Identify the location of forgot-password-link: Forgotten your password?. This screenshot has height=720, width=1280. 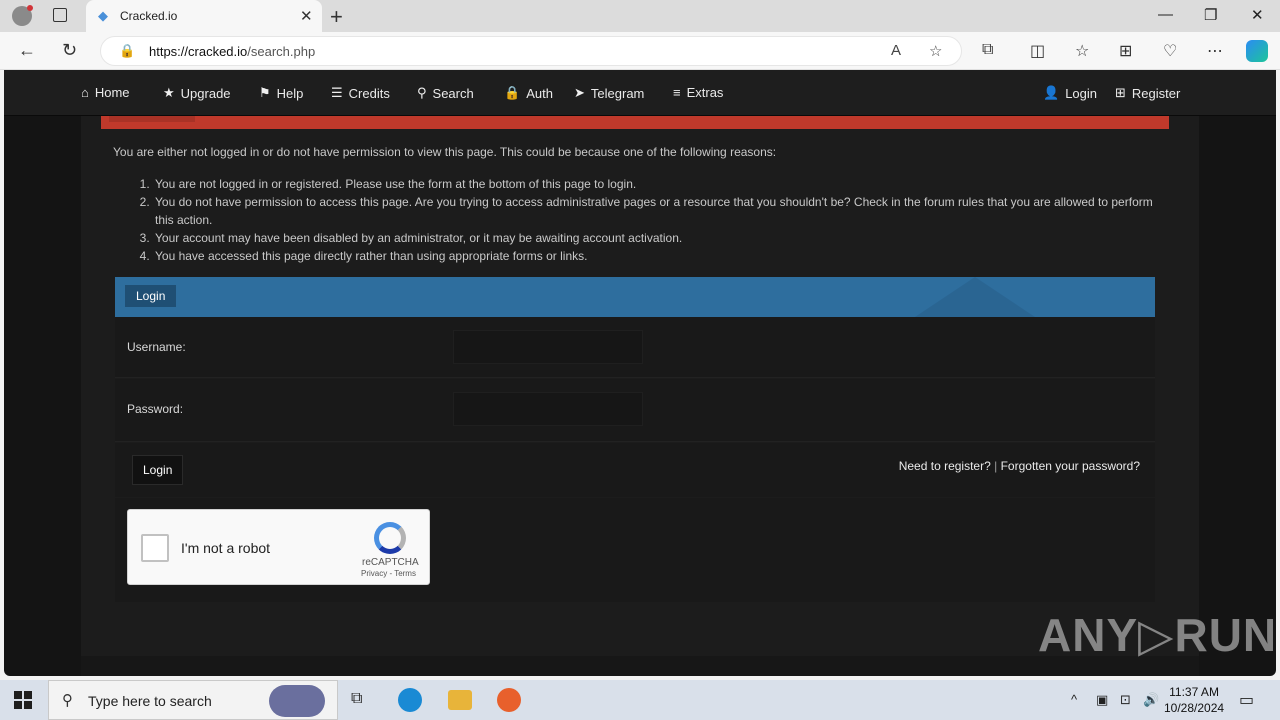
(1070, 466).